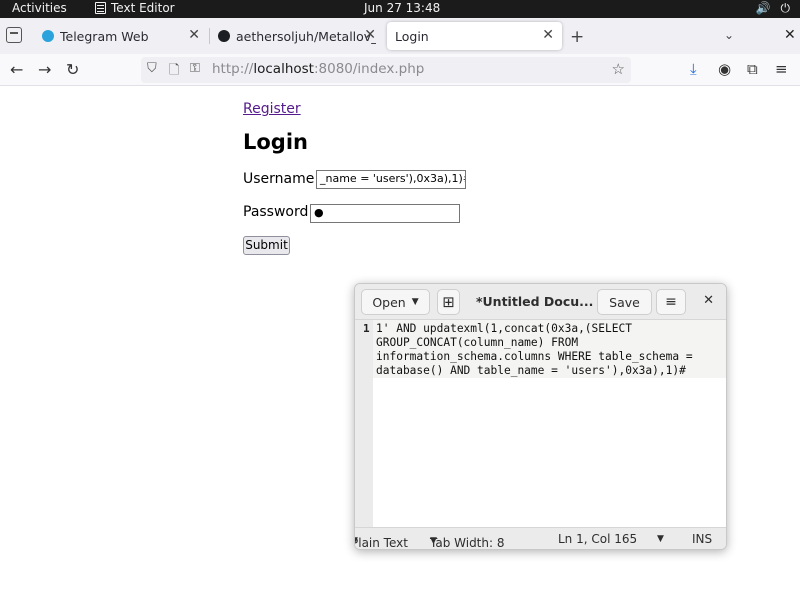 The height and width of the screenshot is (598, 800). Describe the element at coordinates (100, 8) in the screenshot. I see `text-editor-icon` at that location.